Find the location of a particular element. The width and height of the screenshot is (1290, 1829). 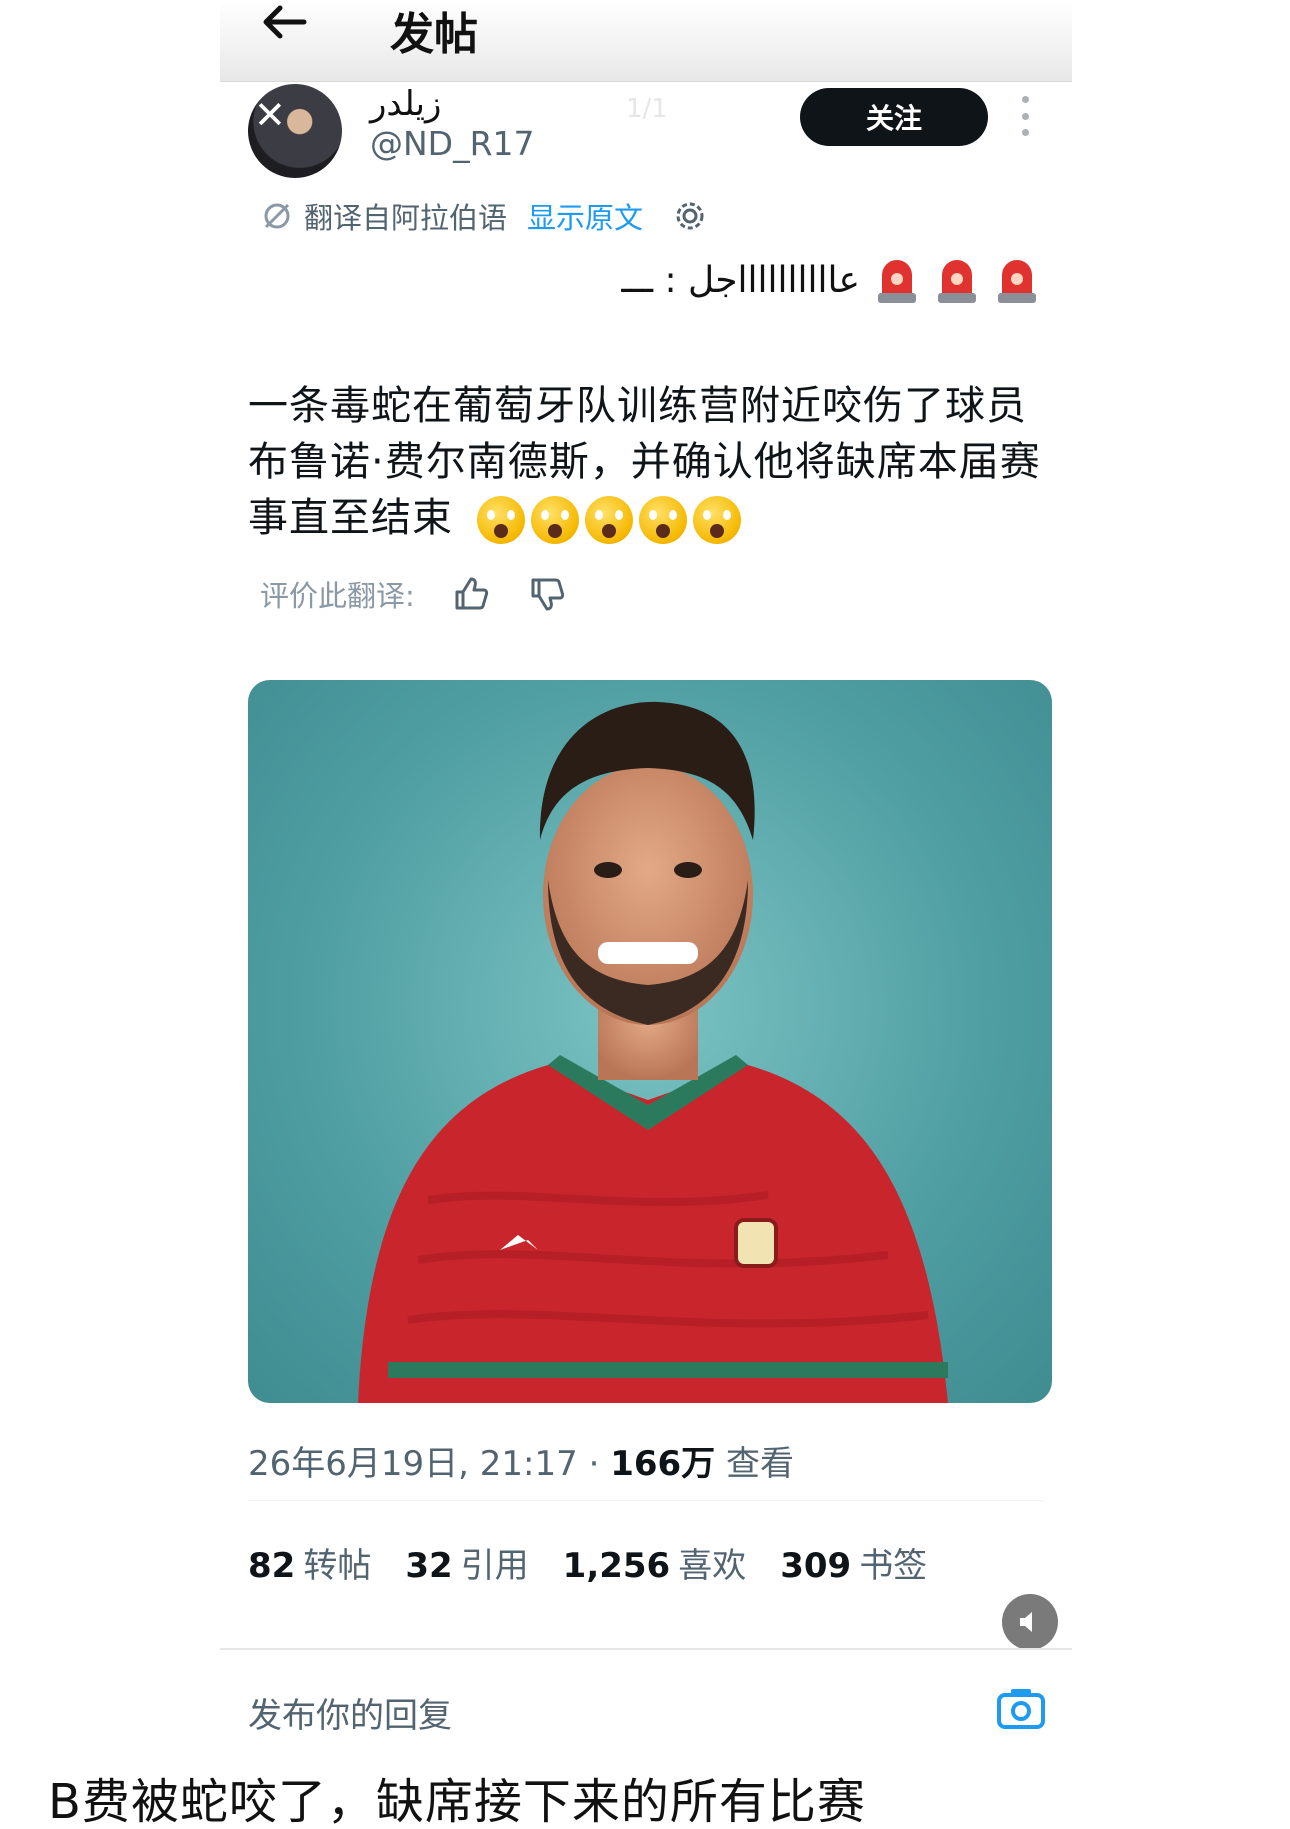

translation-bar: 翻译自阿拉伯语 显示原文 is located at coordinates (483, 216).